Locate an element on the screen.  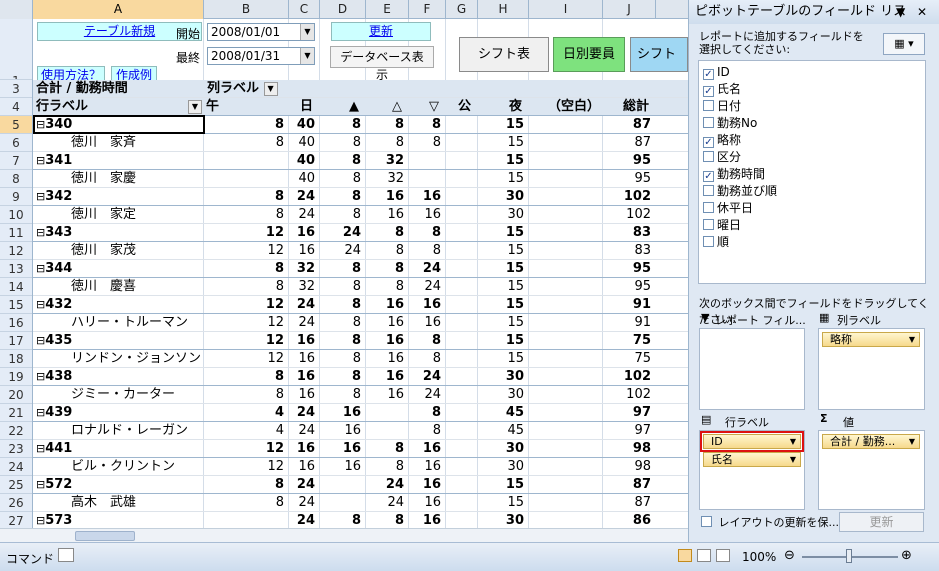
pivot-value-cell: 83 is located at coordinates (629, 250).